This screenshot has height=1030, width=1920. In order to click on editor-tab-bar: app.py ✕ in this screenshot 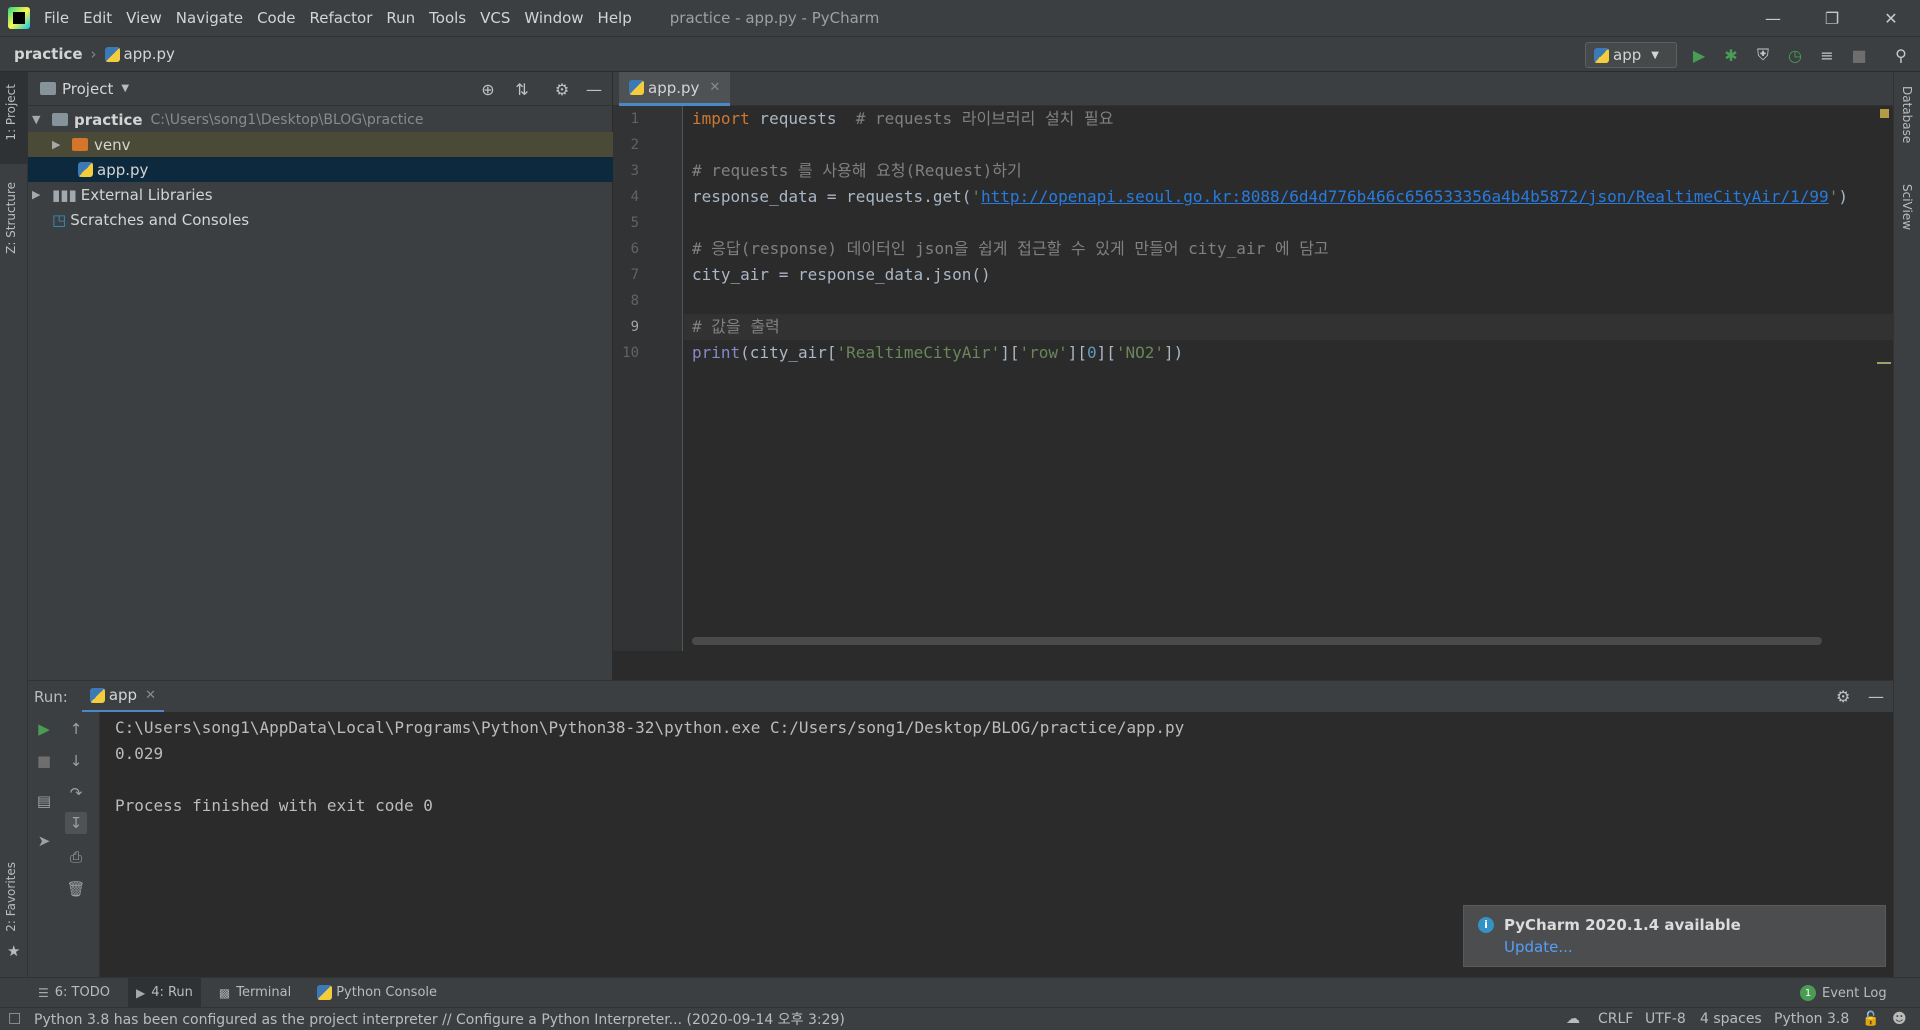, I will do `click(1253, 89)`.